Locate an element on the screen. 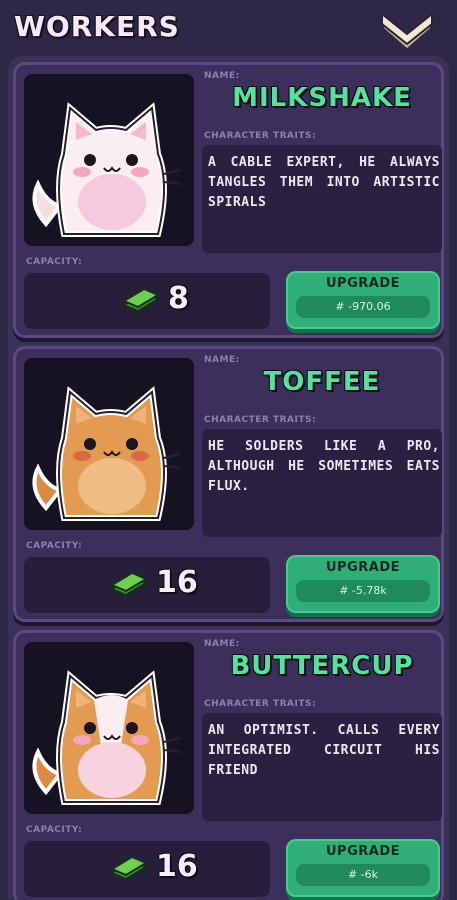 The image size is (457, 900). upgrade-button: UPGRADE # -970.06 is located at coordinates (363, 300).